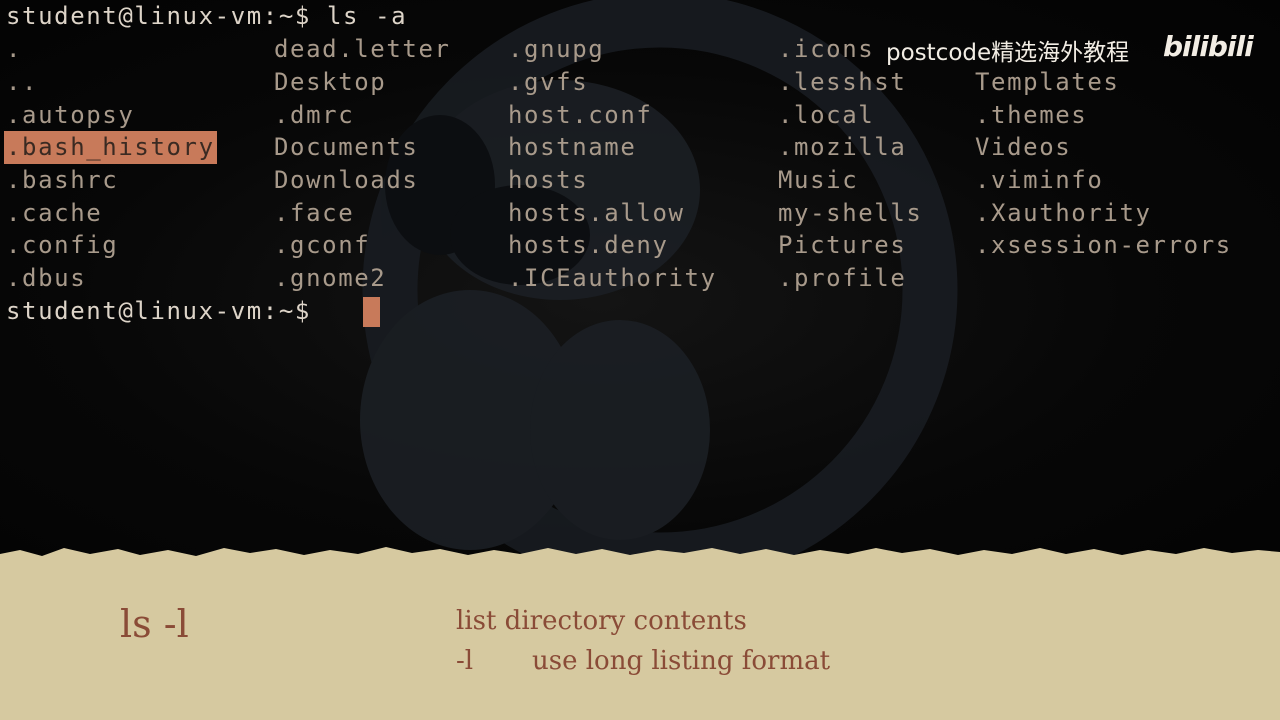  I want to click on ls-entry: .lesshst, so click(842, 82).